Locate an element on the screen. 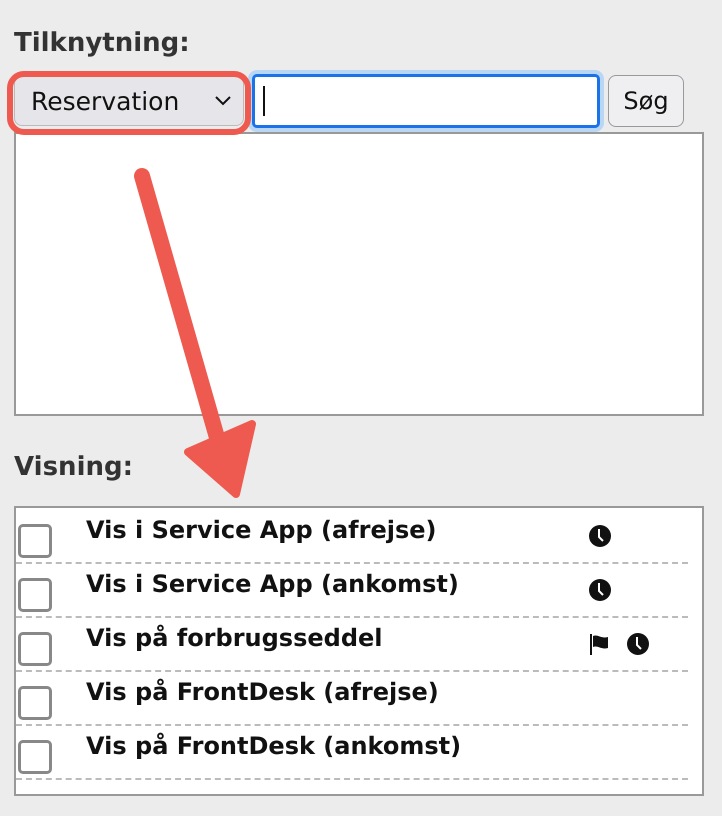 This screenshot has height=816, width=722. option-label: Vis i Service App (afrejse) is located at coordinates (262, 530).